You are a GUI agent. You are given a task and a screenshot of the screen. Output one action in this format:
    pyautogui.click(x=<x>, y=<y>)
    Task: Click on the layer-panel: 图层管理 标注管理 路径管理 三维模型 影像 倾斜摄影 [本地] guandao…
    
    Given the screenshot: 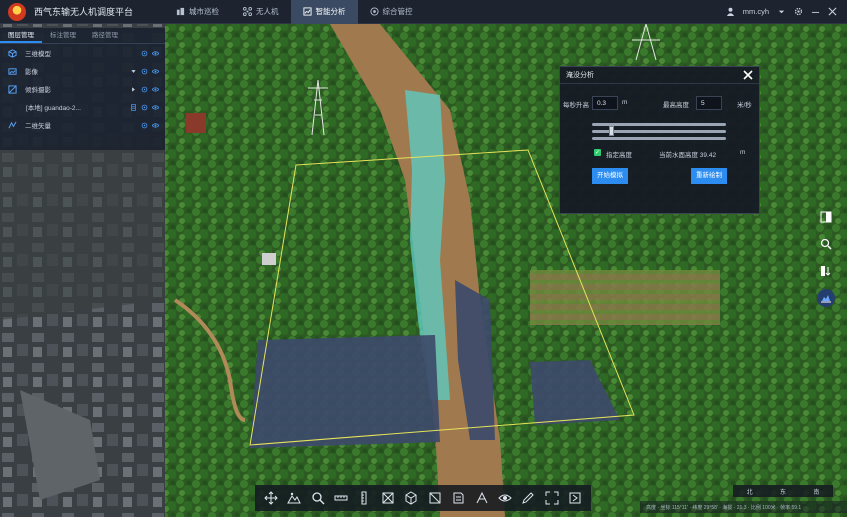 What is the action you would take?
    pyautogui.click(x=82, y=89)
    